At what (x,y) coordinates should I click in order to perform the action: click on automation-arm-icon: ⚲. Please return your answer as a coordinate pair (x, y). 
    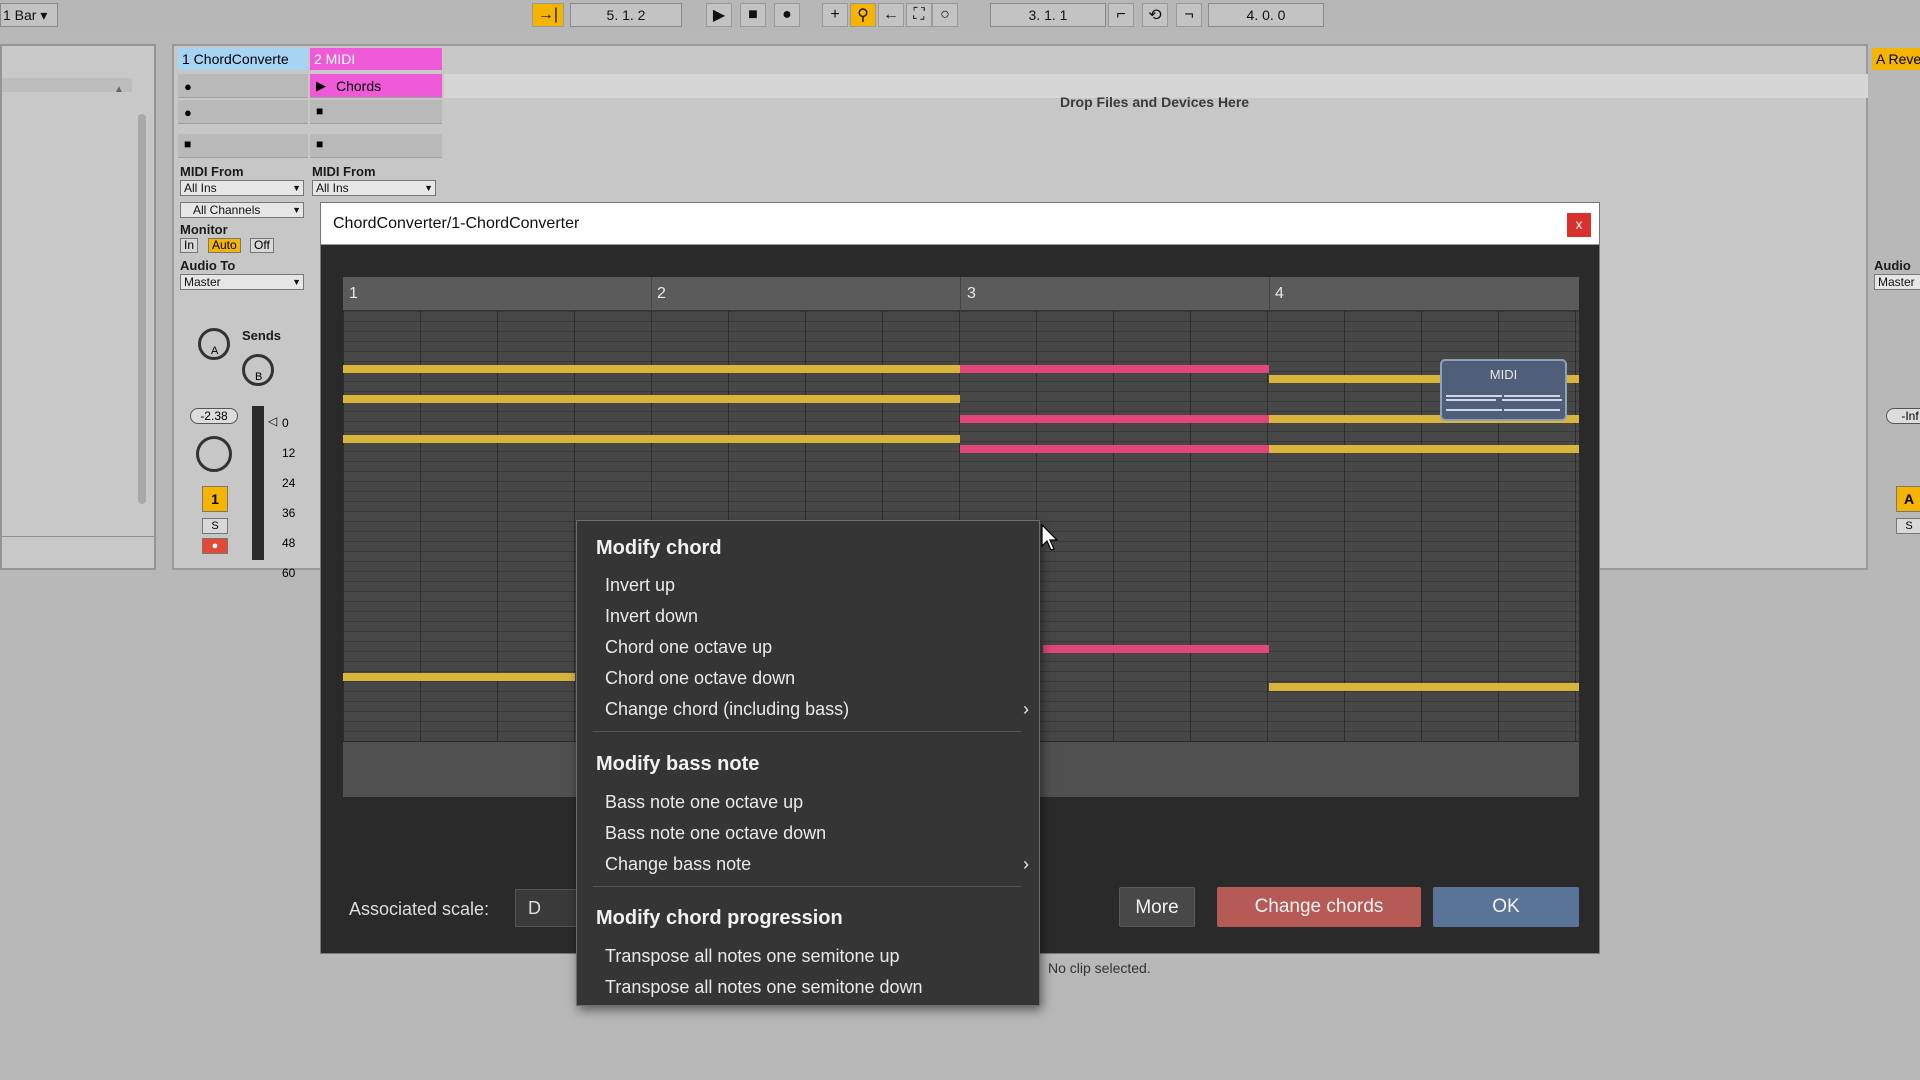
    Looking at the image, I should click on (863, 15).